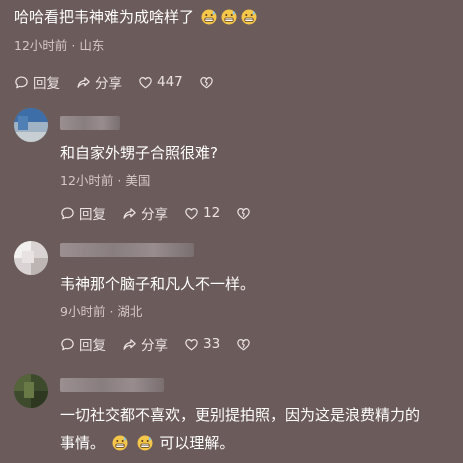 The width and height of the screenshot is (463, 463). Describe the element at coordinates (92, 45) in the screenshot. I see `comment-location: 山东` at that location.